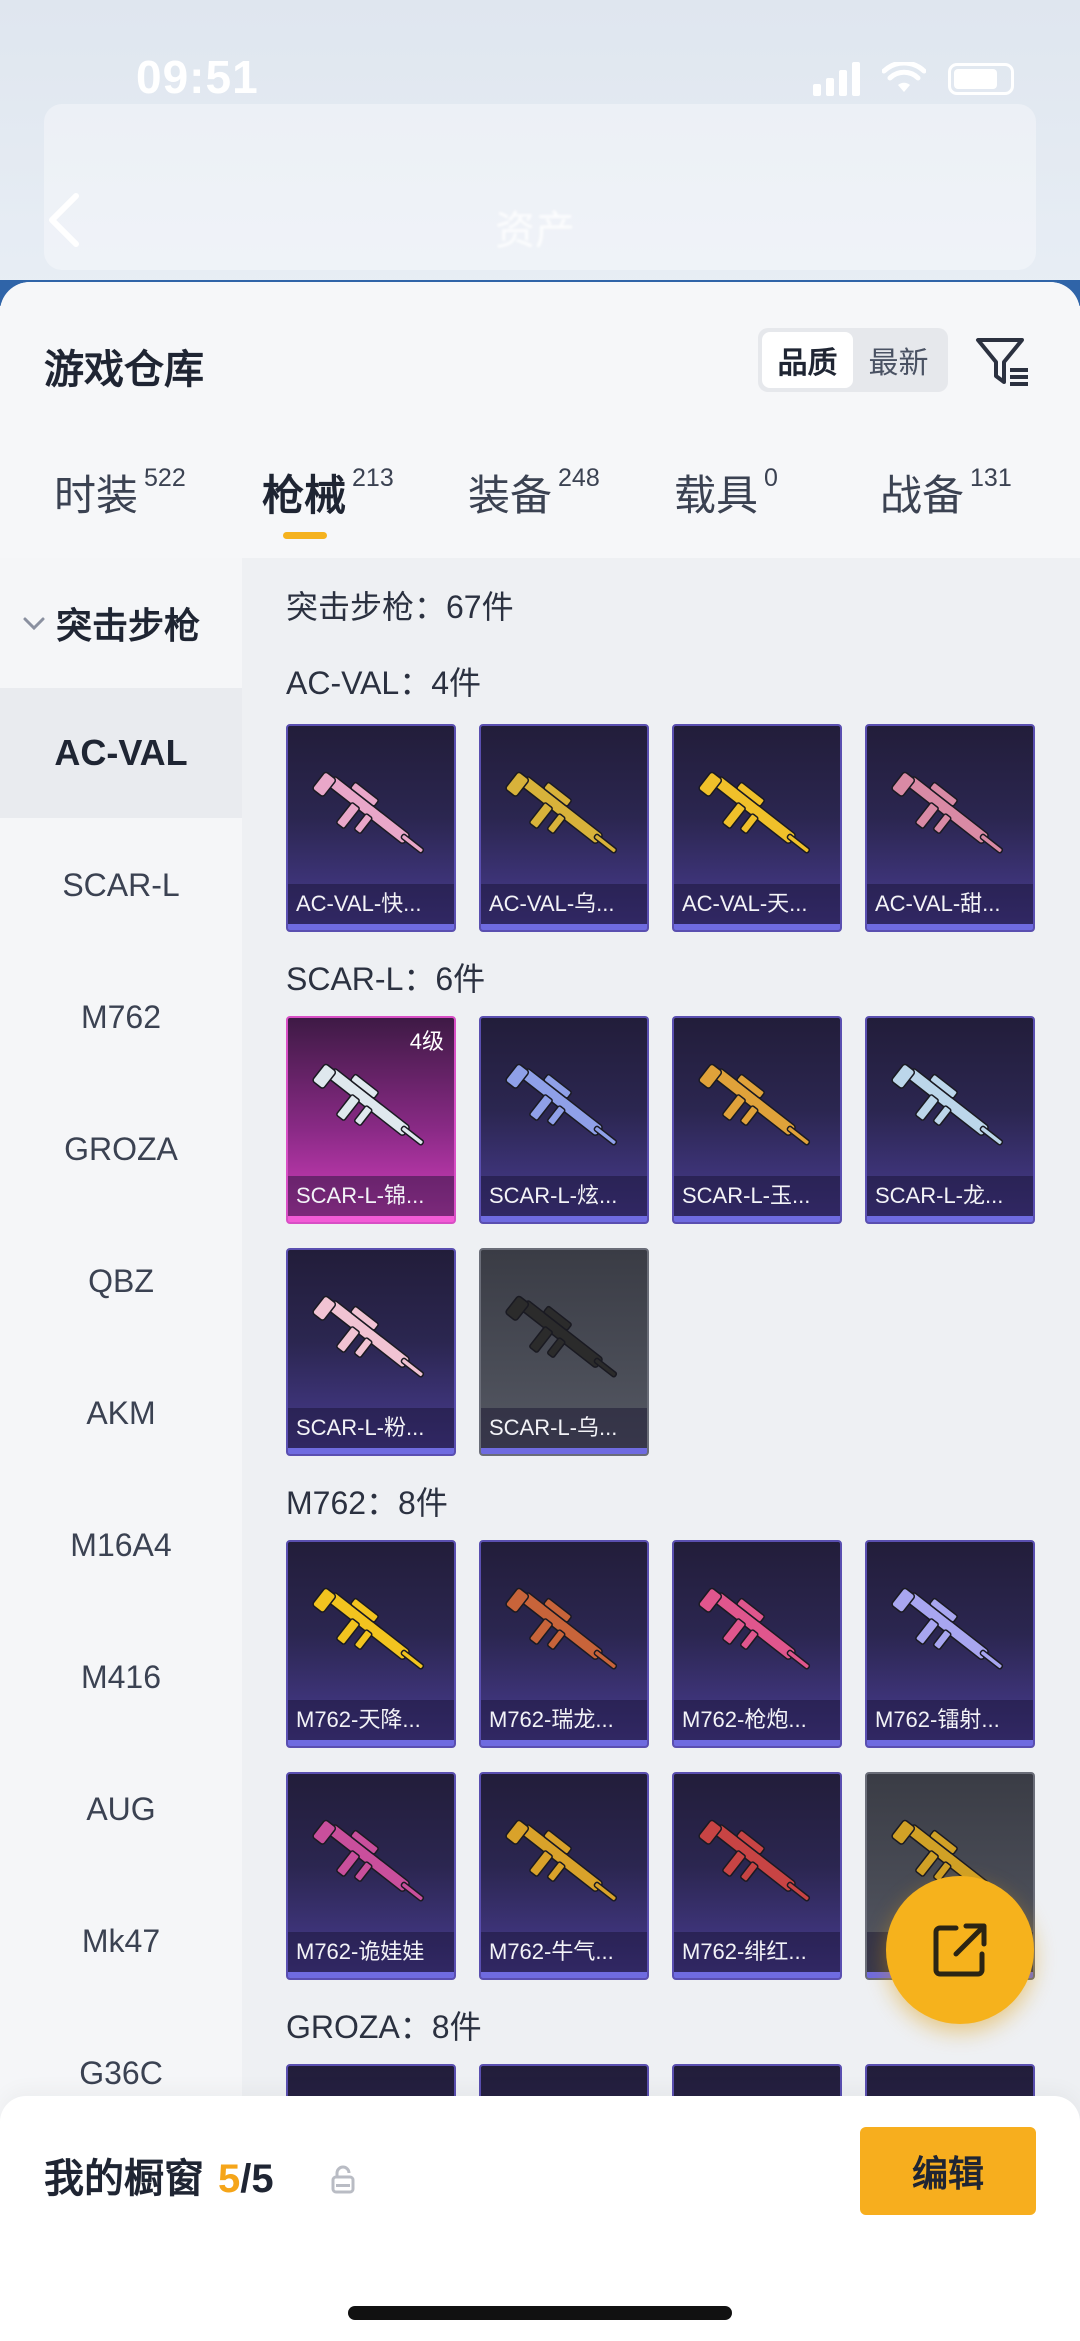  Describe the element at coordinates (121, 1941) in the screenshot. I see `sidebar-item-mk47: Mk47` at that location.